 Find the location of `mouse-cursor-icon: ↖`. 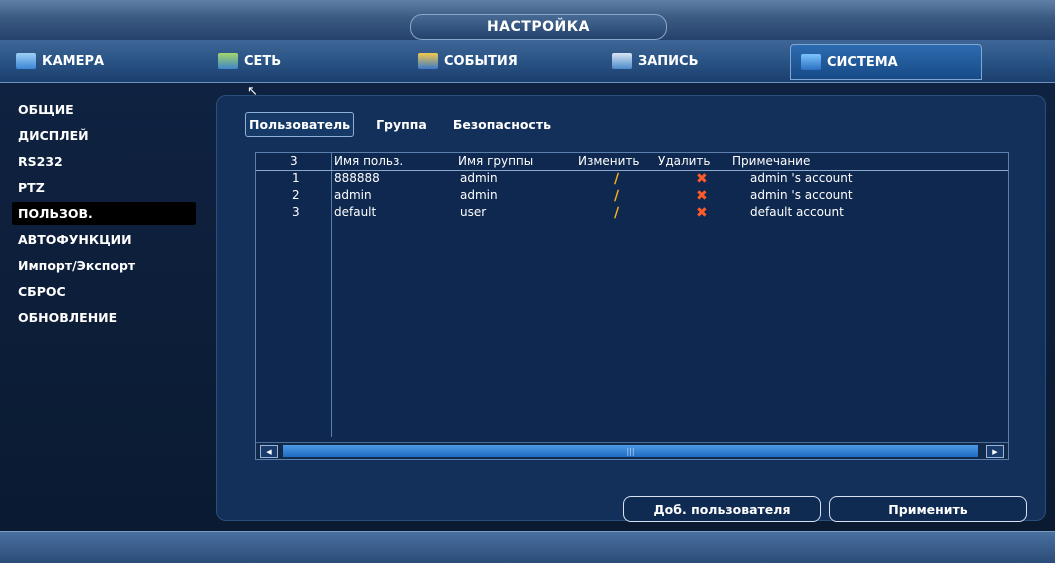

mouse-cursor-icon: ↖ is located at coordinates (252, 91).